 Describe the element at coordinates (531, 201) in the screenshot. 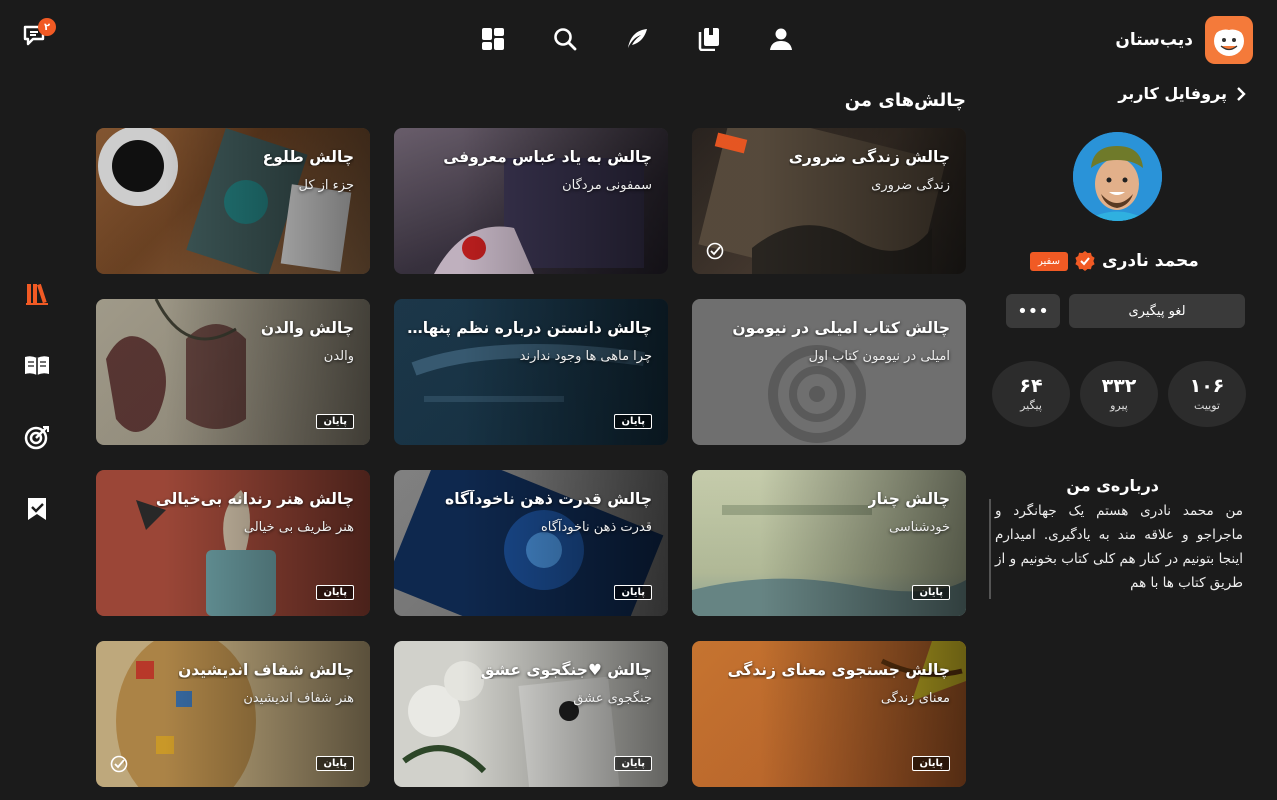

I see `challenge-card: چالش به یاد عباس معروفی سمفونی مردگان` at that location.